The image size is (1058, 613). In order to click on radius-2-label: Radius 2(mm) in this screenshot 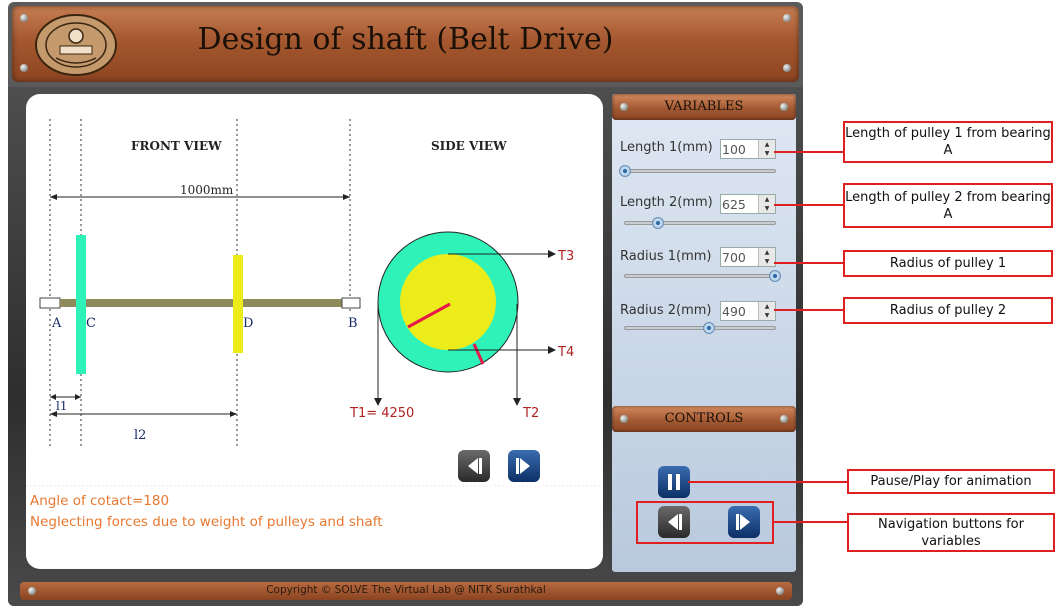, I will do `click(666, 310)`.